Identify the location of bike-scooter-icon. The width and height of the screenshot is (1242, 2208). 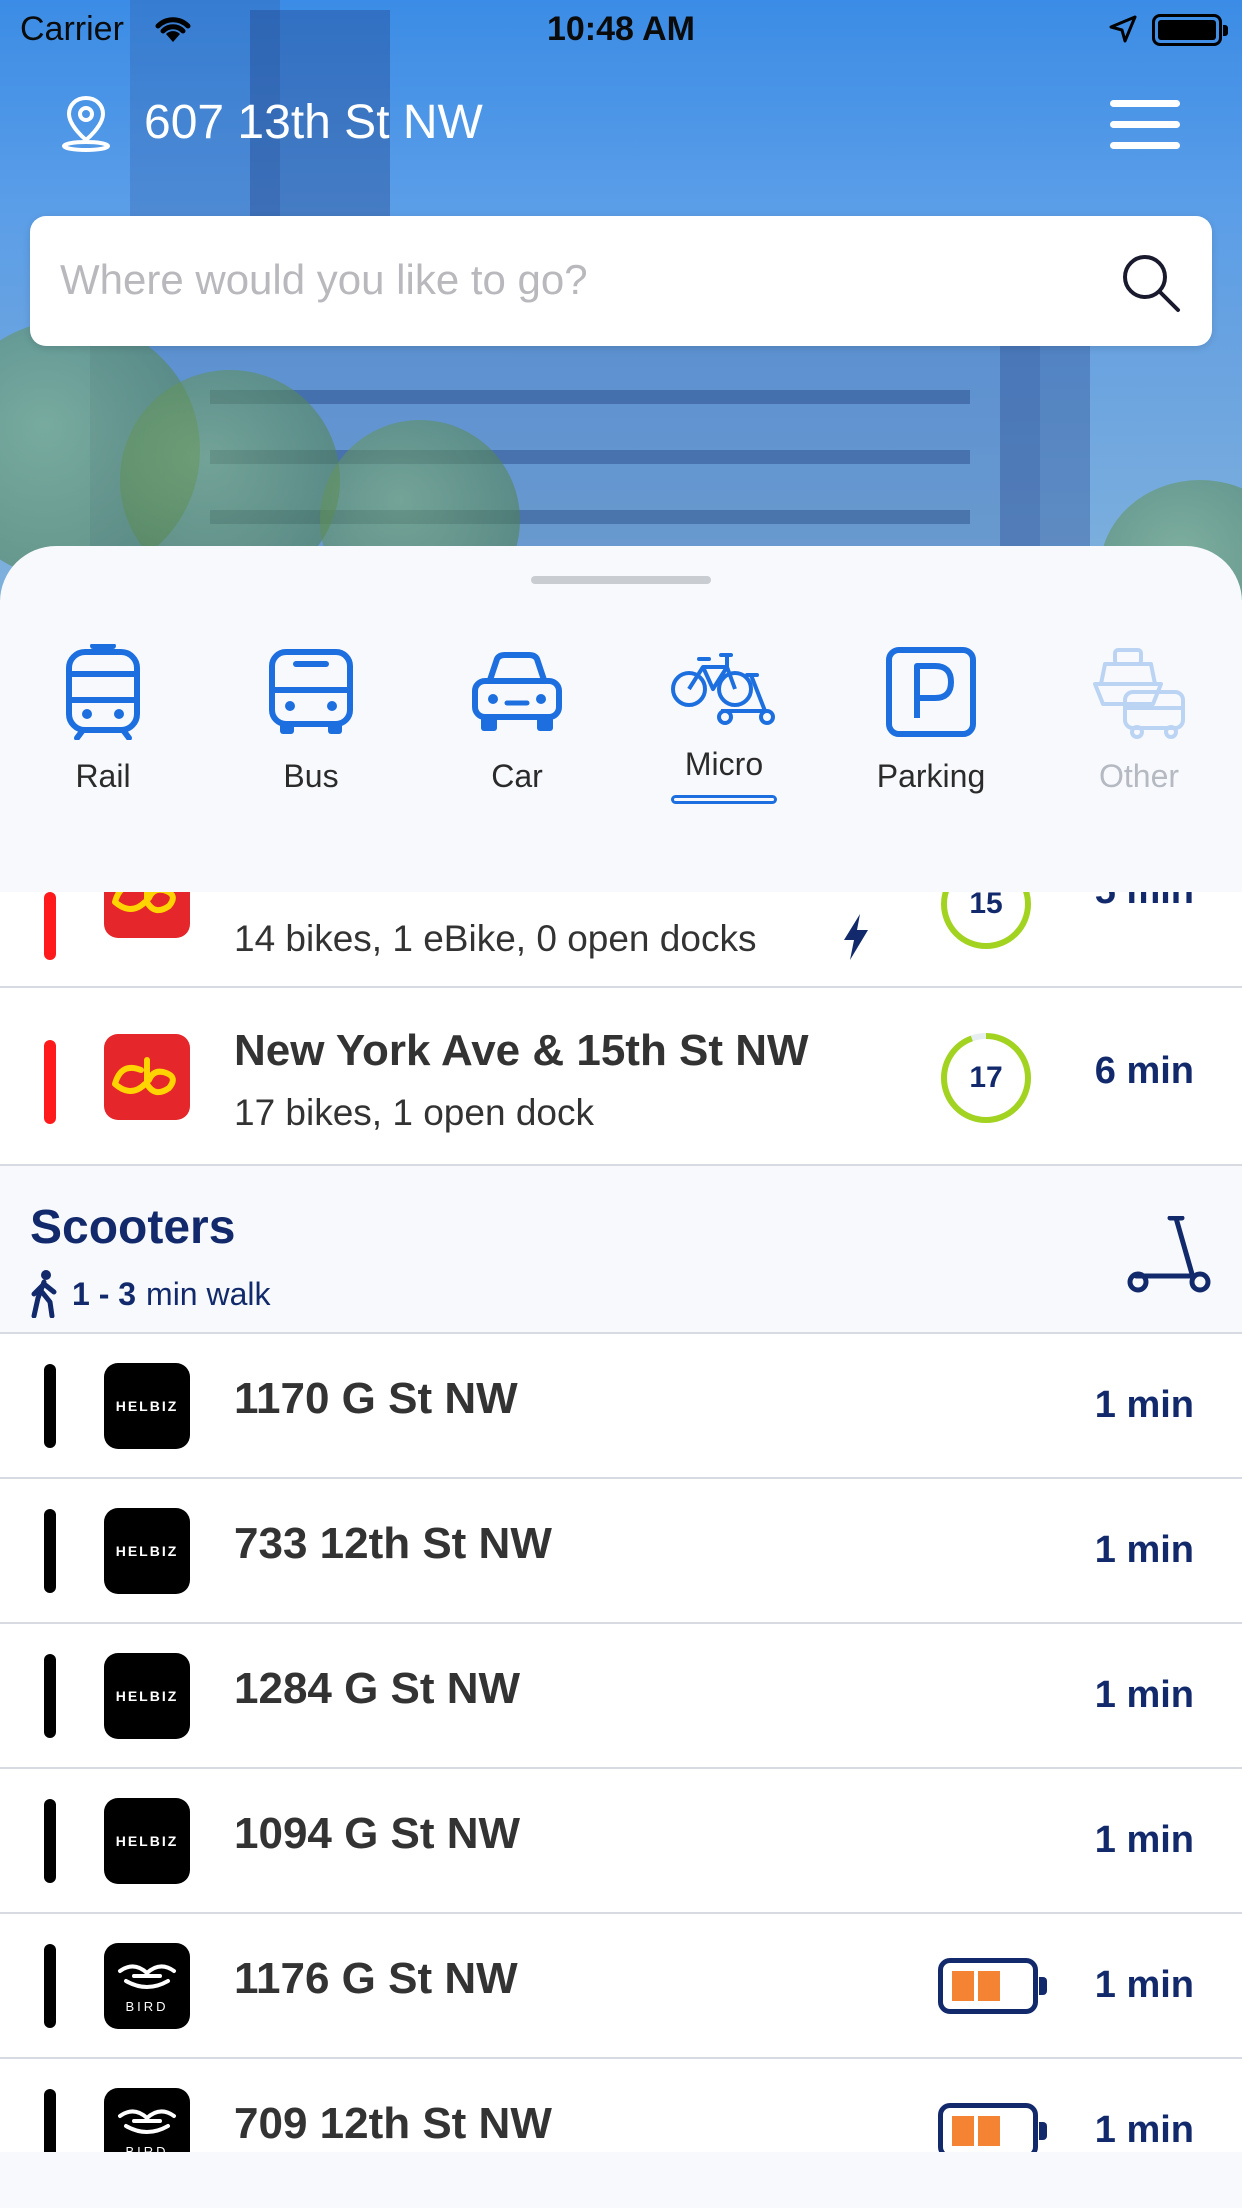
(723, 689).